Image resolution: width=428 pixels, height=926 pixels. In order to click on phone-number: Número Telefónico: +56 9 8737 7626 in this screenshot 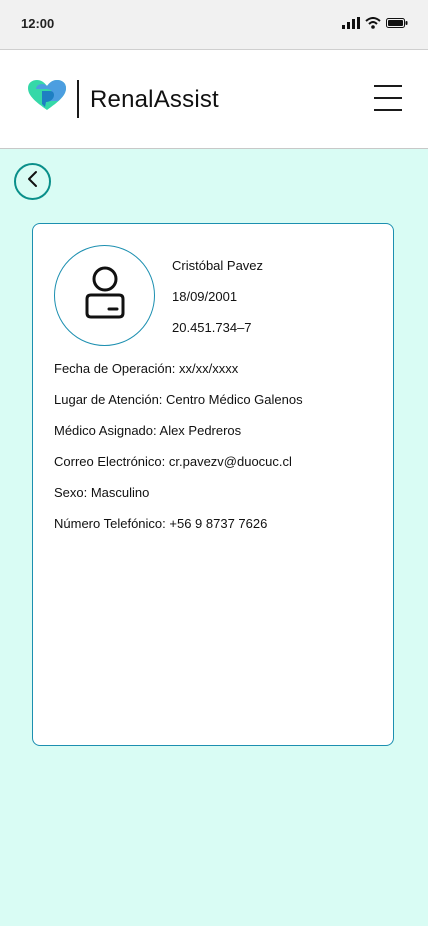, I will do `click(161, 523)`.